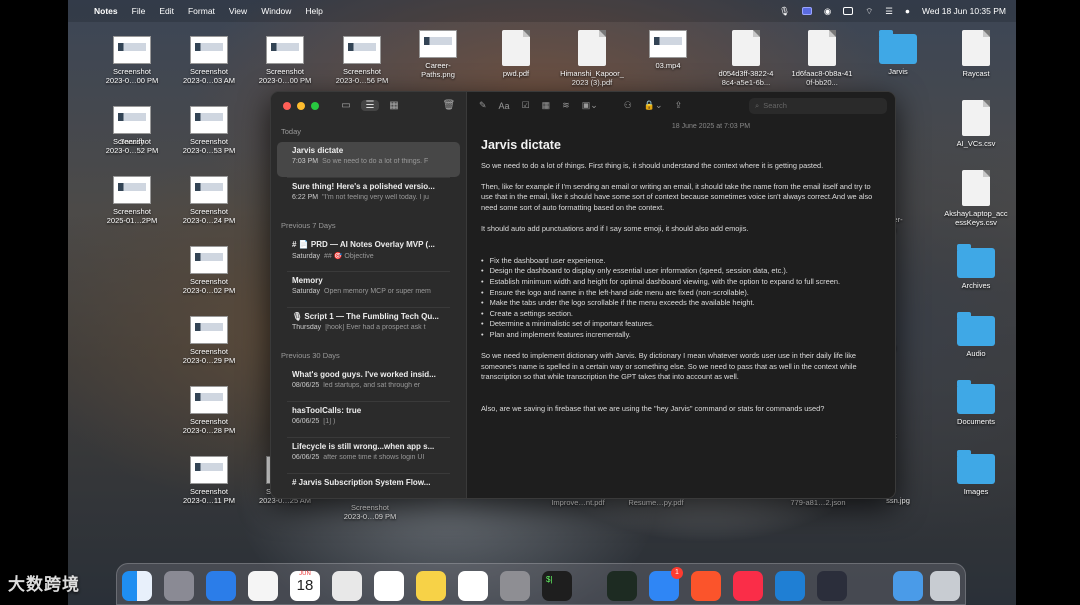  Describe the element at coordinates (578, 502) in the screenshot. I see `desktop-icon-label: Improve…nt.pdf` at that location.